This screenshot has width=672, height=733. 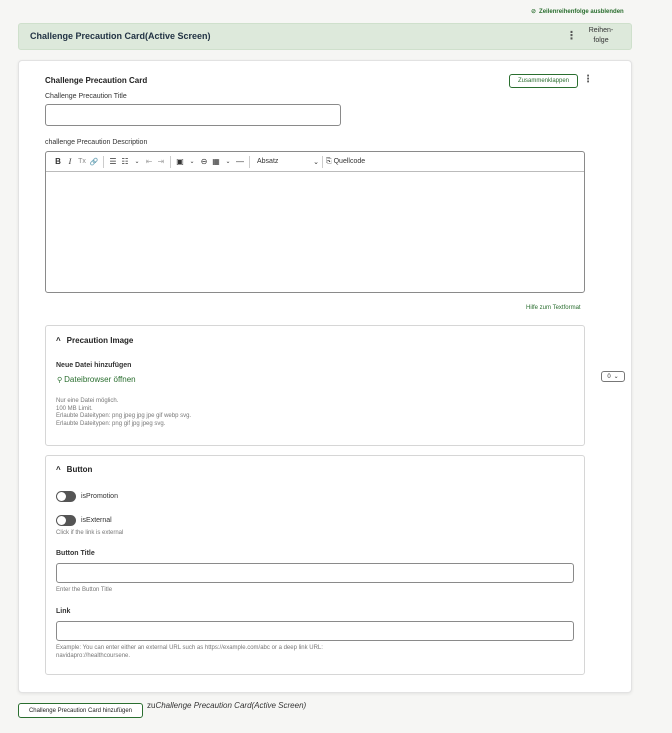 What do you see at coordinates (100, 379) in the screenshot?
I see `file-browser-label: Dateibrowser öffnen` at bounding box center [100, 379].